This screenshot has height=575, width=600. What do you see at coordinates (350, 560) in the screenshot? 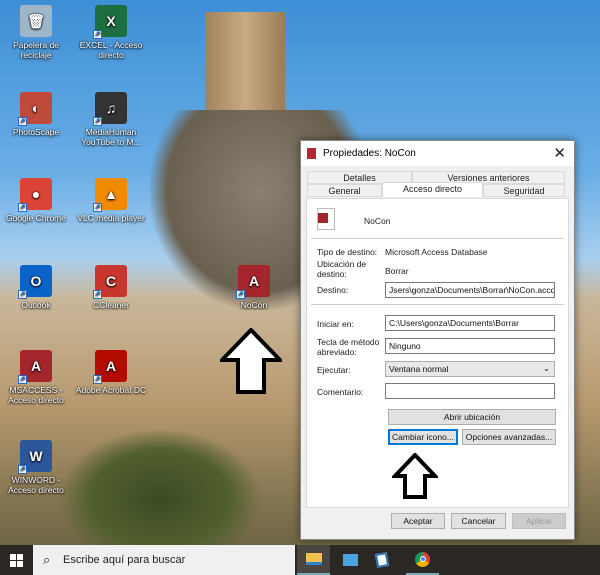
I see `control-panel-icon` at bounding box center [350, 560].